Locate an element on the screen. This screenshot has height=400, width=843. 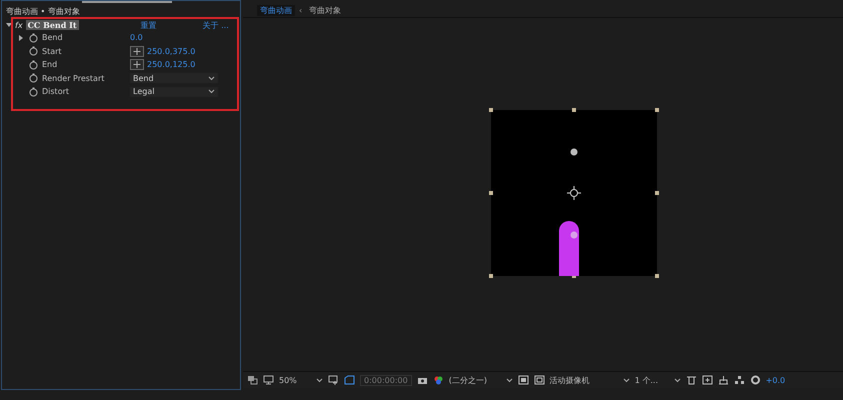
breadcrumb: 弯曲动画 • 弯曲对象 is located at coordinates (43, 12).